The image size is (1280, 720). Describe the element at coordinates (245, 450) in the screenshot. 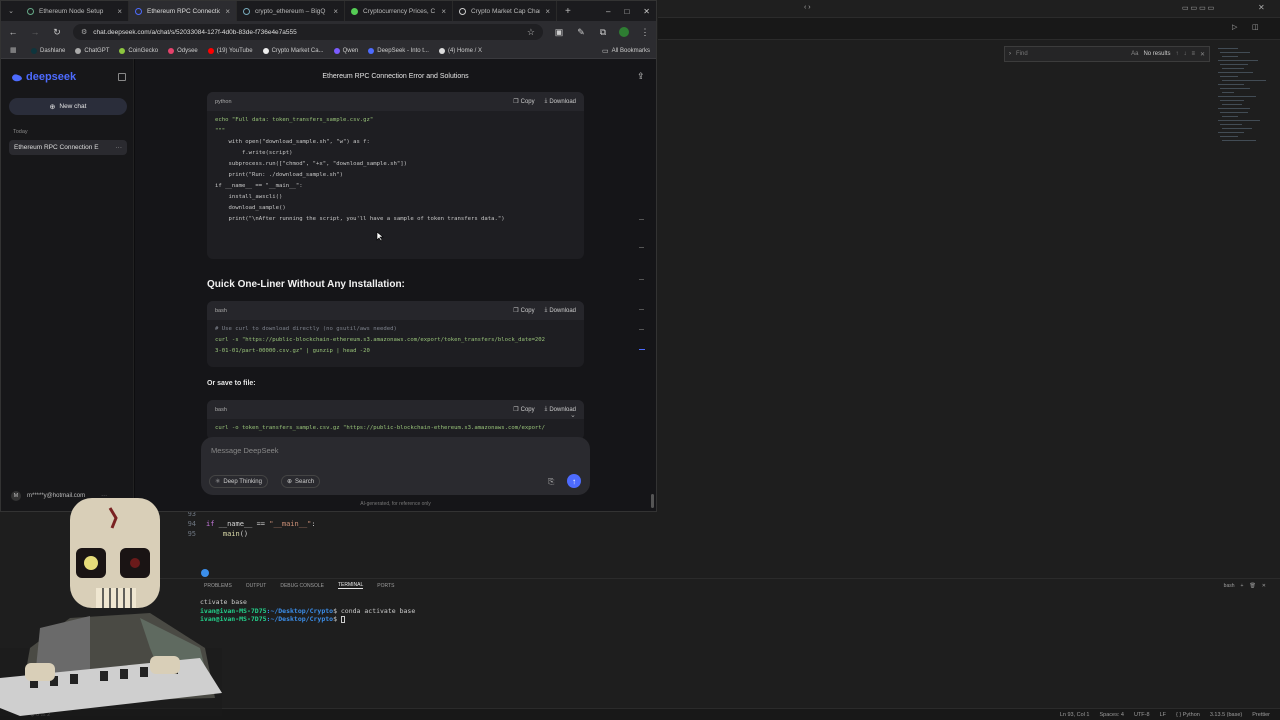

I see `message-input: Message DeepSeek` at that location.